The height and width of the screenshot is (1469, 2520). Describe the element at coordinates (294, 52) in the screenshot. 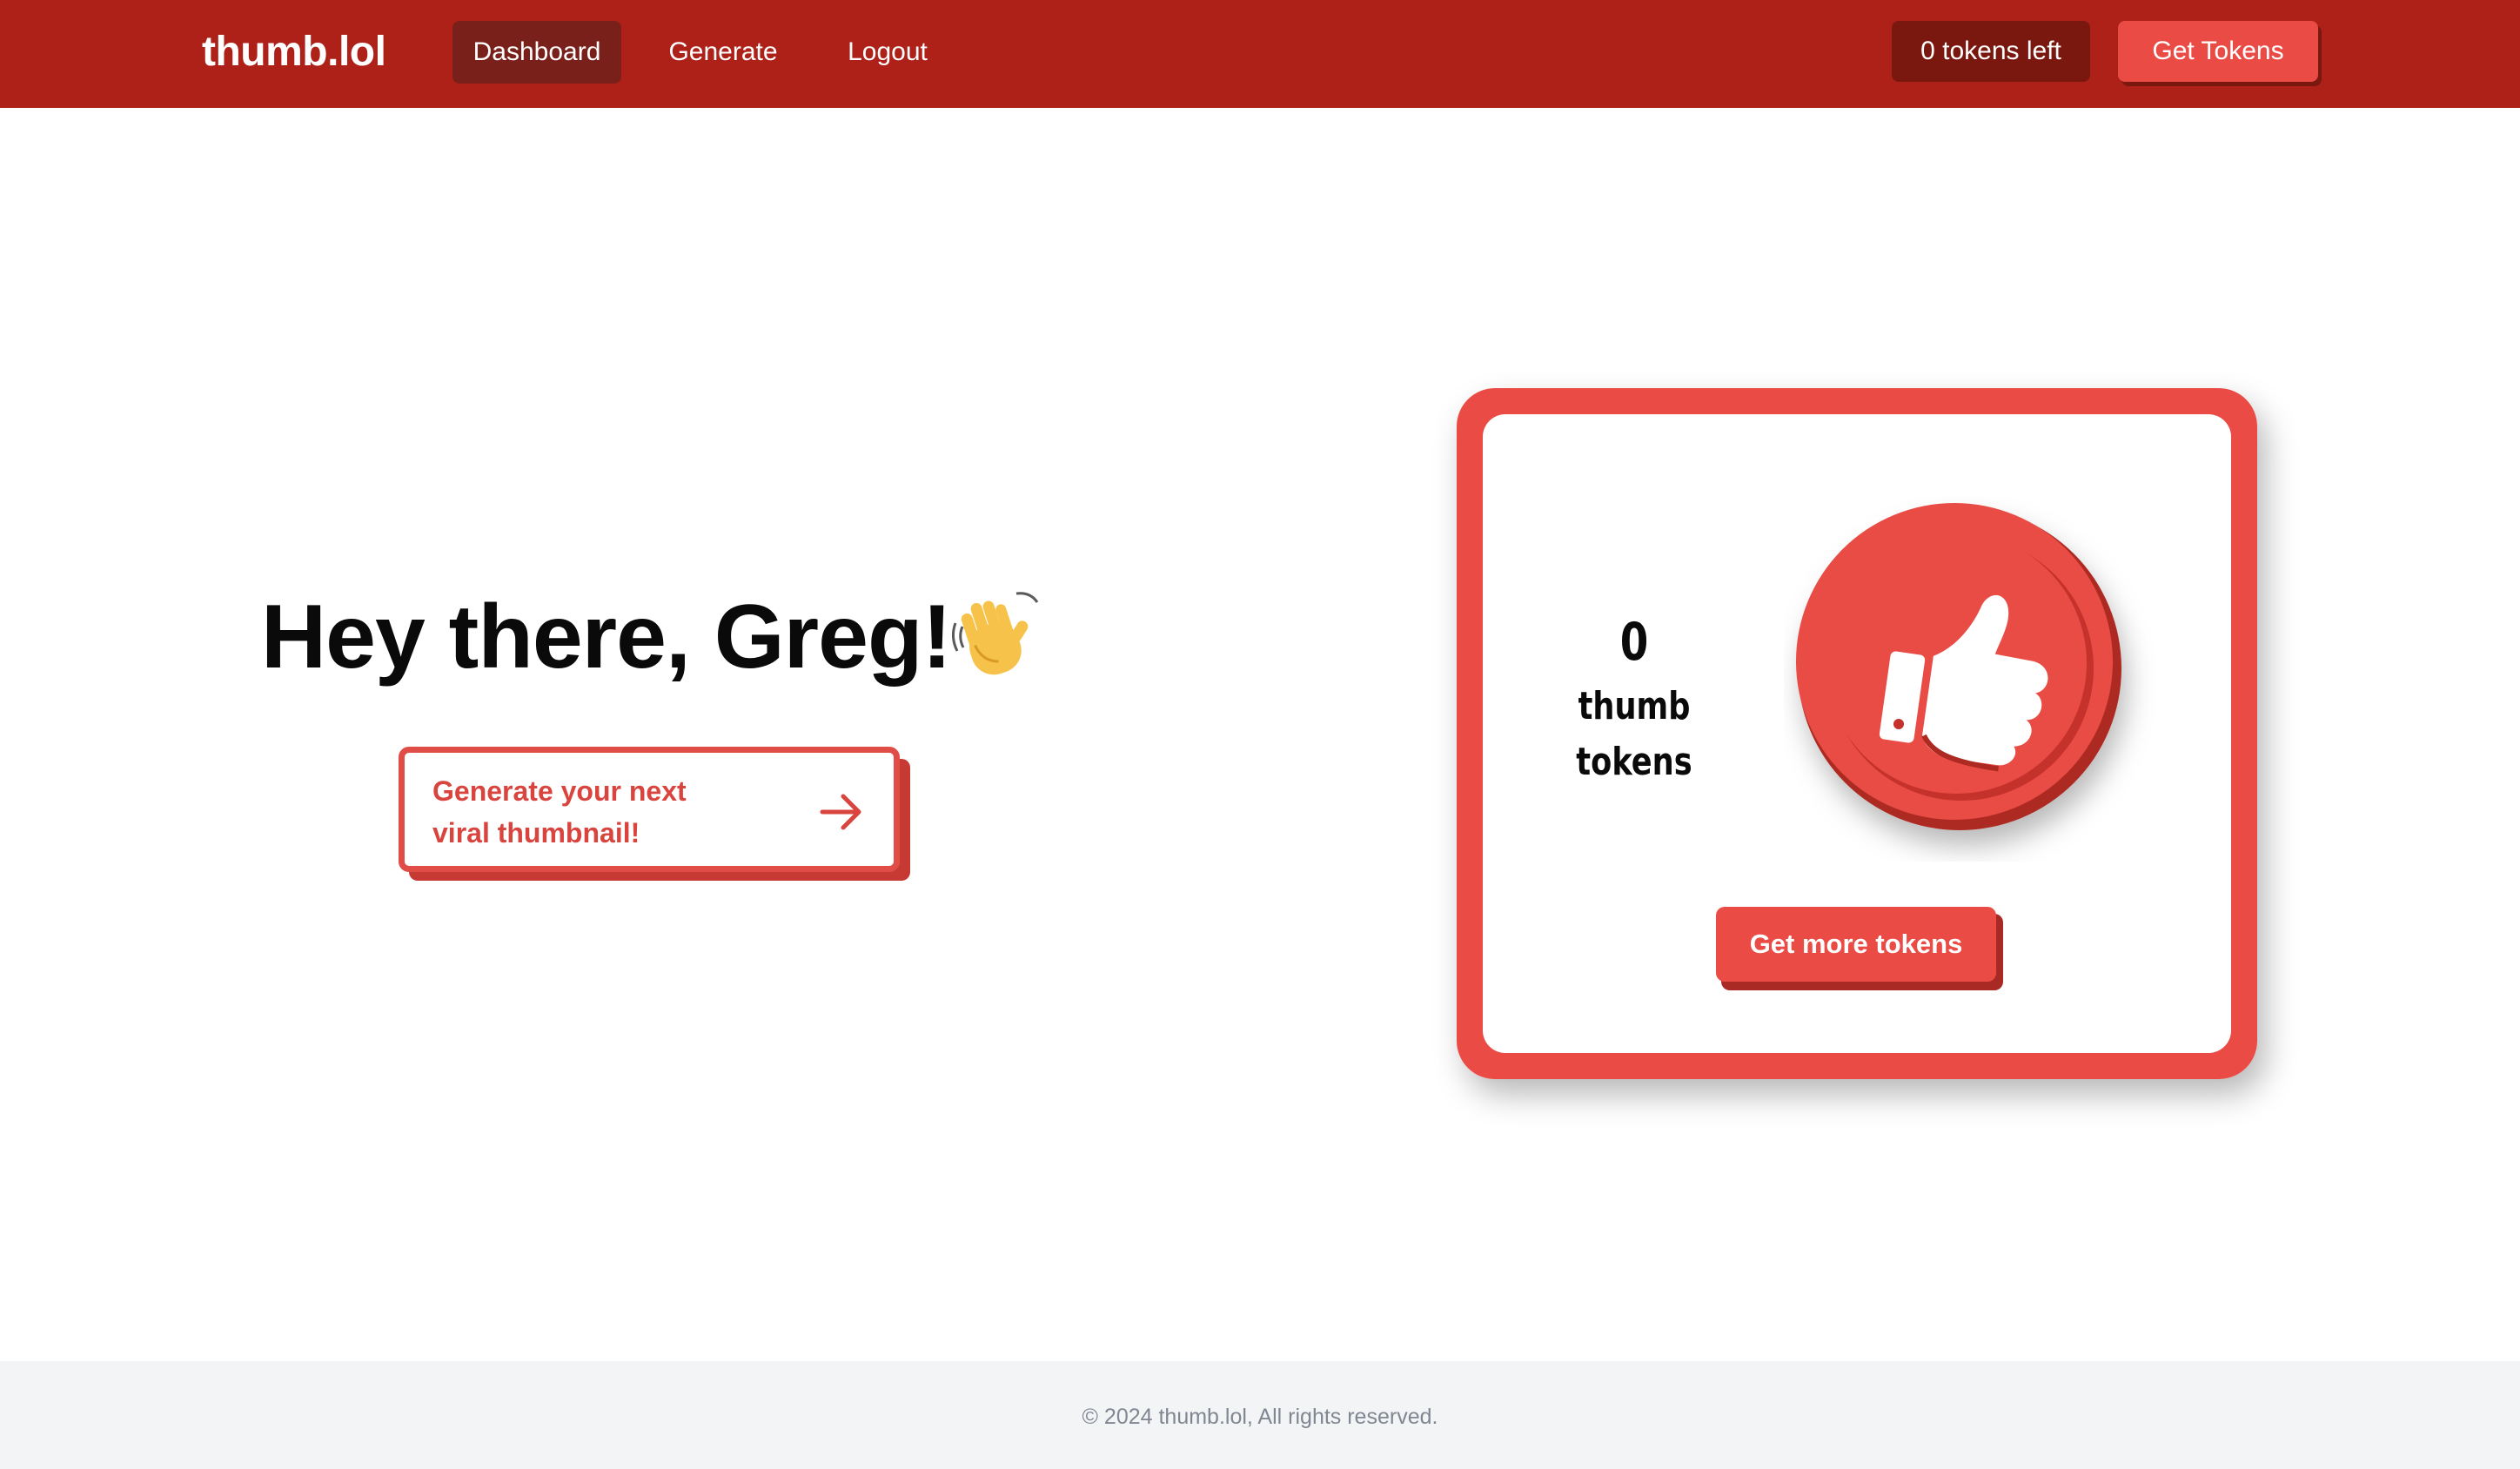

I see `logo: thumb.lol` at that location.